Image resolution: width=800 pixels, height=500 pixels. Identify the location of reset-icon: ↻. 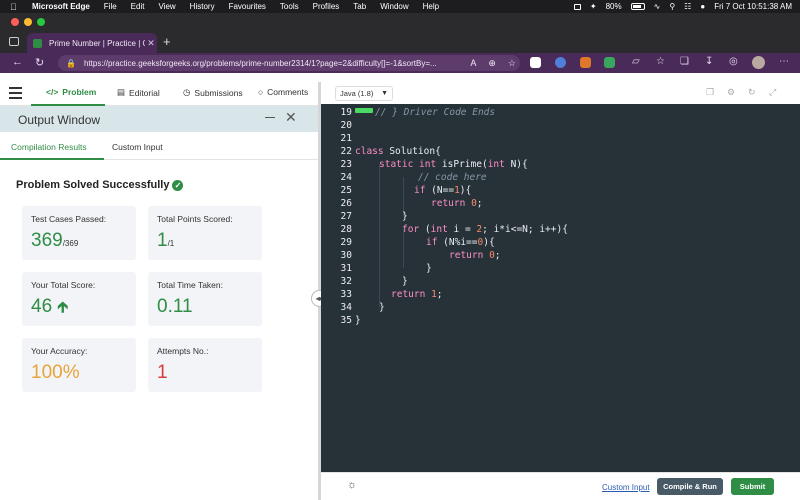
(752, 92).